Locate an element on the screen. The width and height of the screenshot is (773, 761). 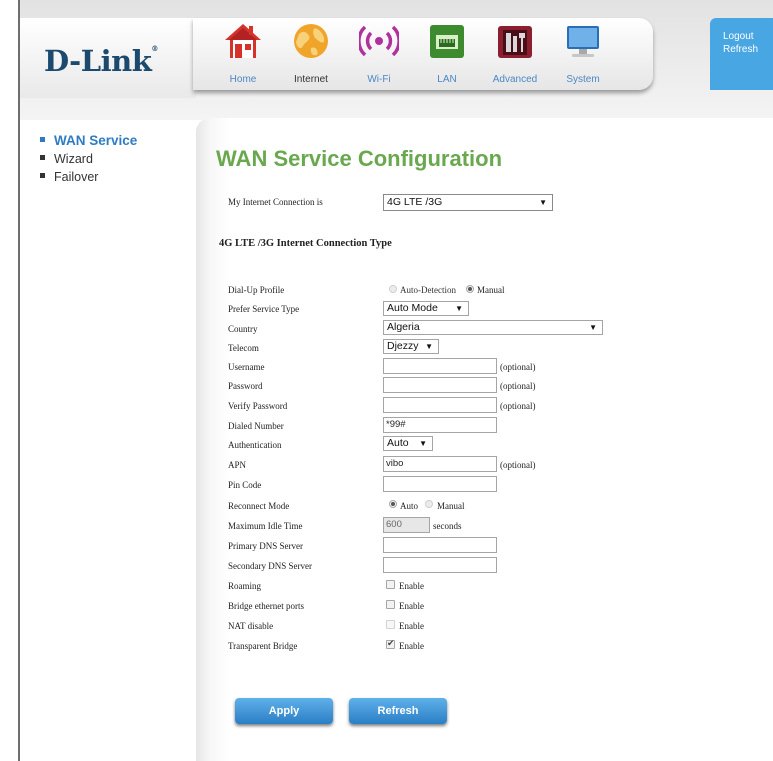
connection-label: My Internet Connection is is located at coordinates (275, 202).